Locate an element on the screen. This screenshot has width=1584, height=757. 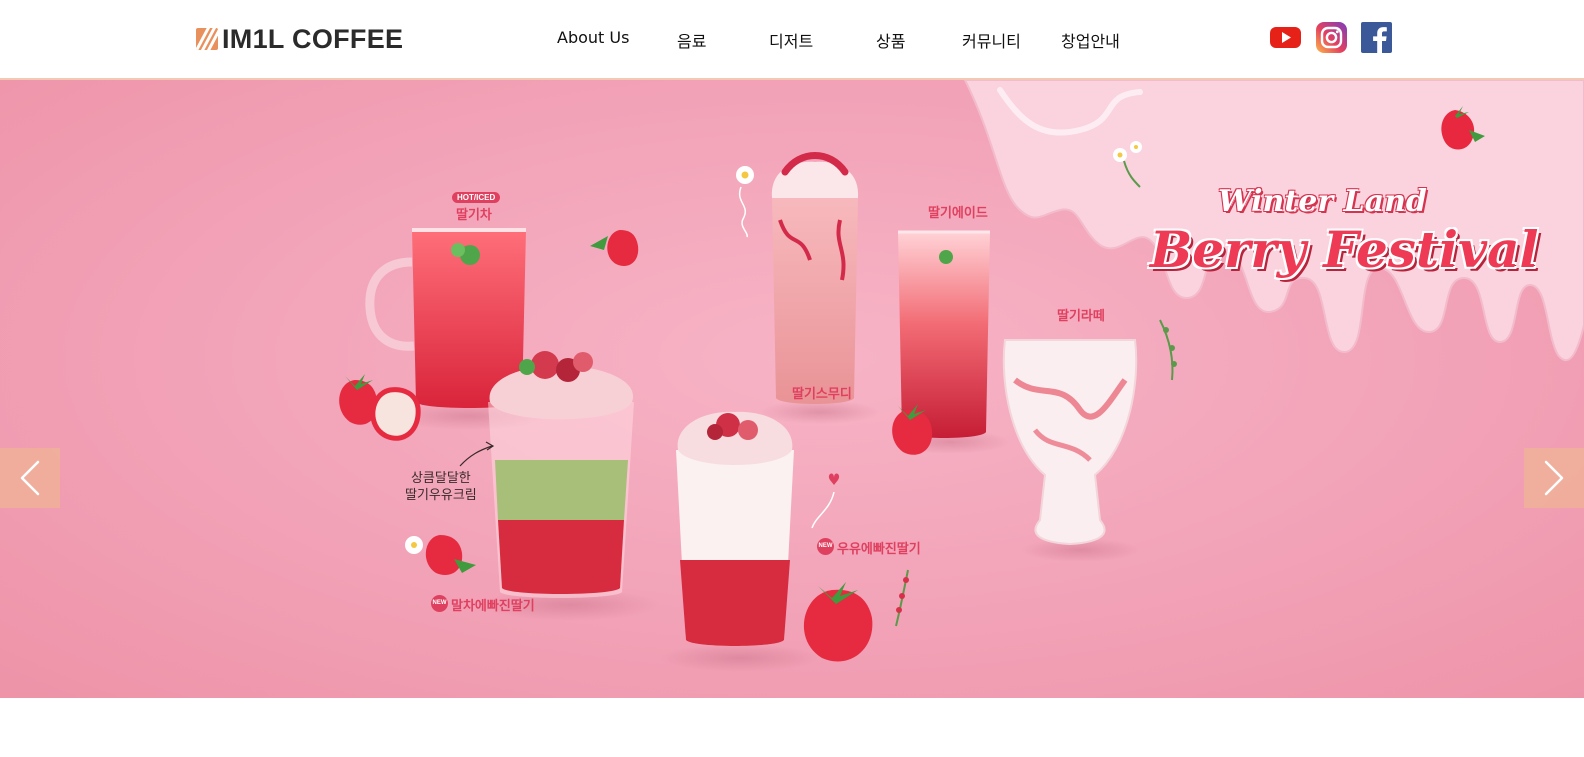
hot-iced-badge: HOT/ICED is located at coordinates (476, 197).